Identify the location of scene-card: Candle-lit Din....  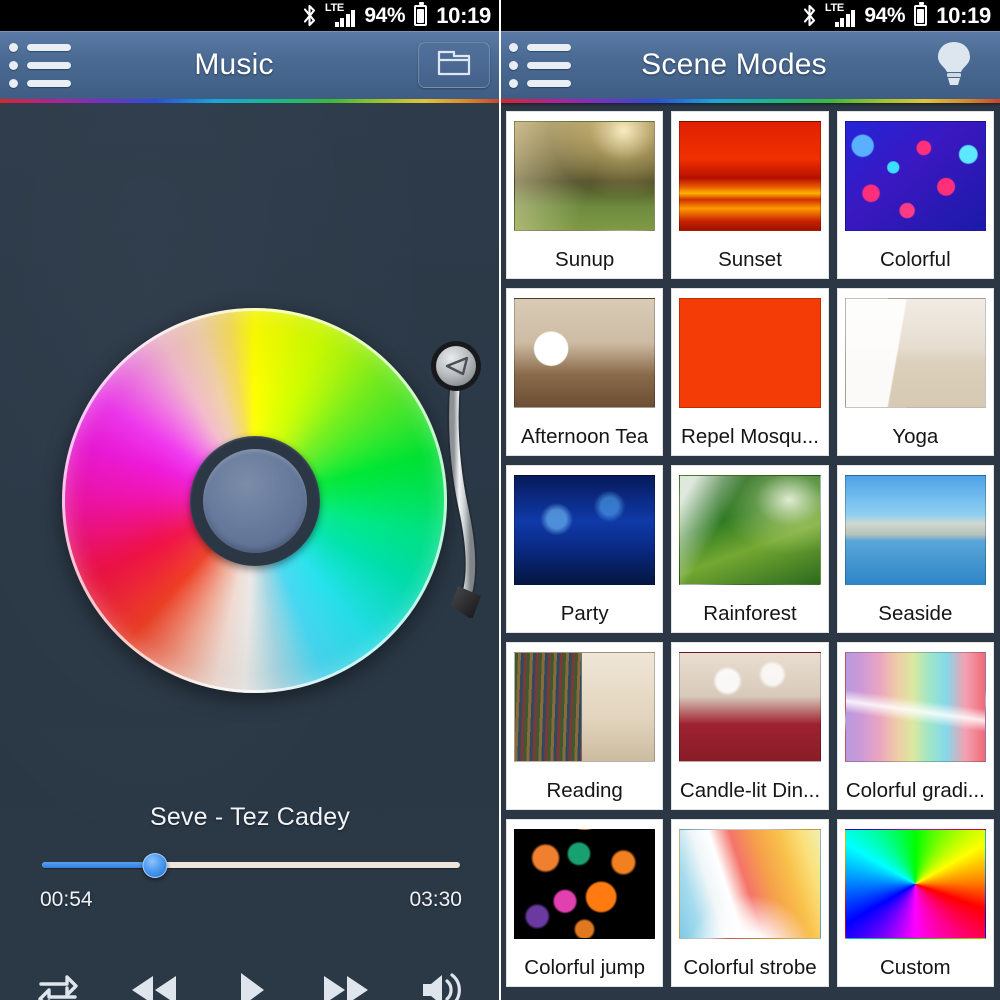
(750, 726).